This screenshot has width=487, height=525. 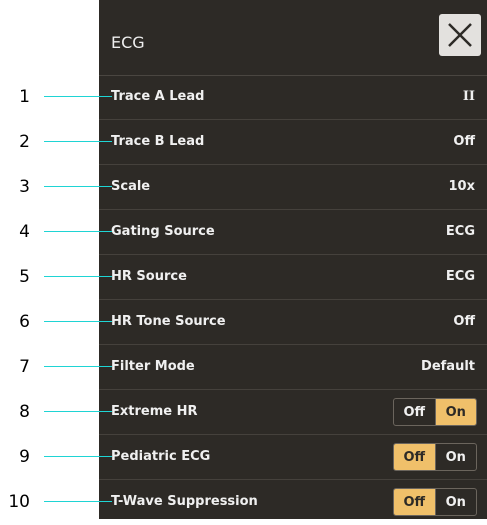 What do you see at coordinates (24, 367) in the screenshot?
I see `callout-number: 7` at bounding box center [24, 367].